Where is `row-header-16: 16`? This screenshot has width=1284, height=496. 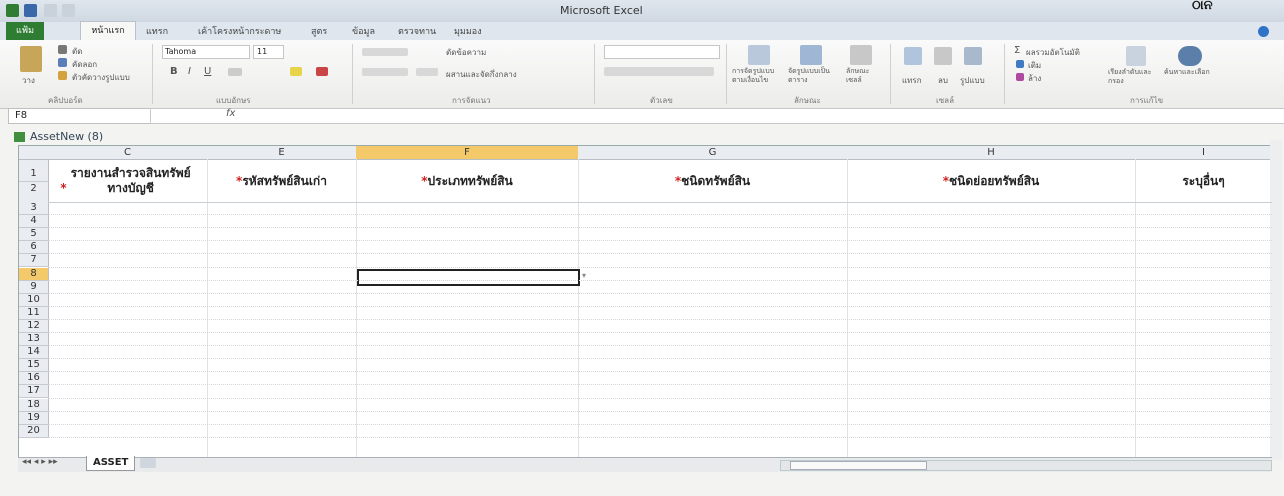 row-header-16: 16 is located at coordinates (34, 379).